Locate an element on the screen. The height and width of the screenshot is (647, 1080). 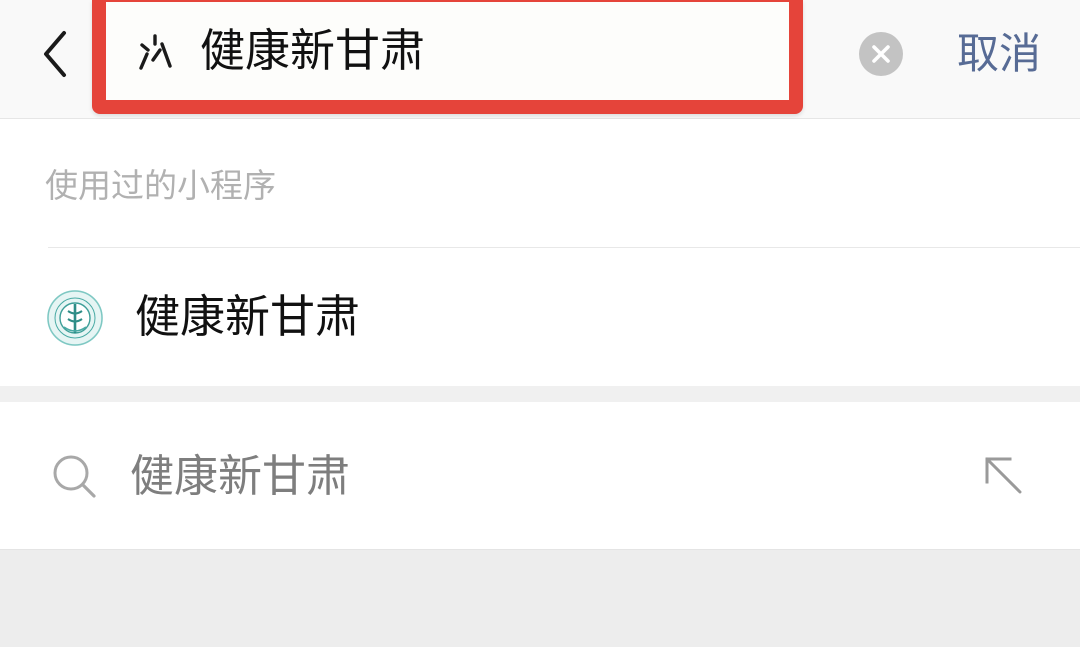
search-input: 健康新甘肃 is located at coordinates (447, 57).